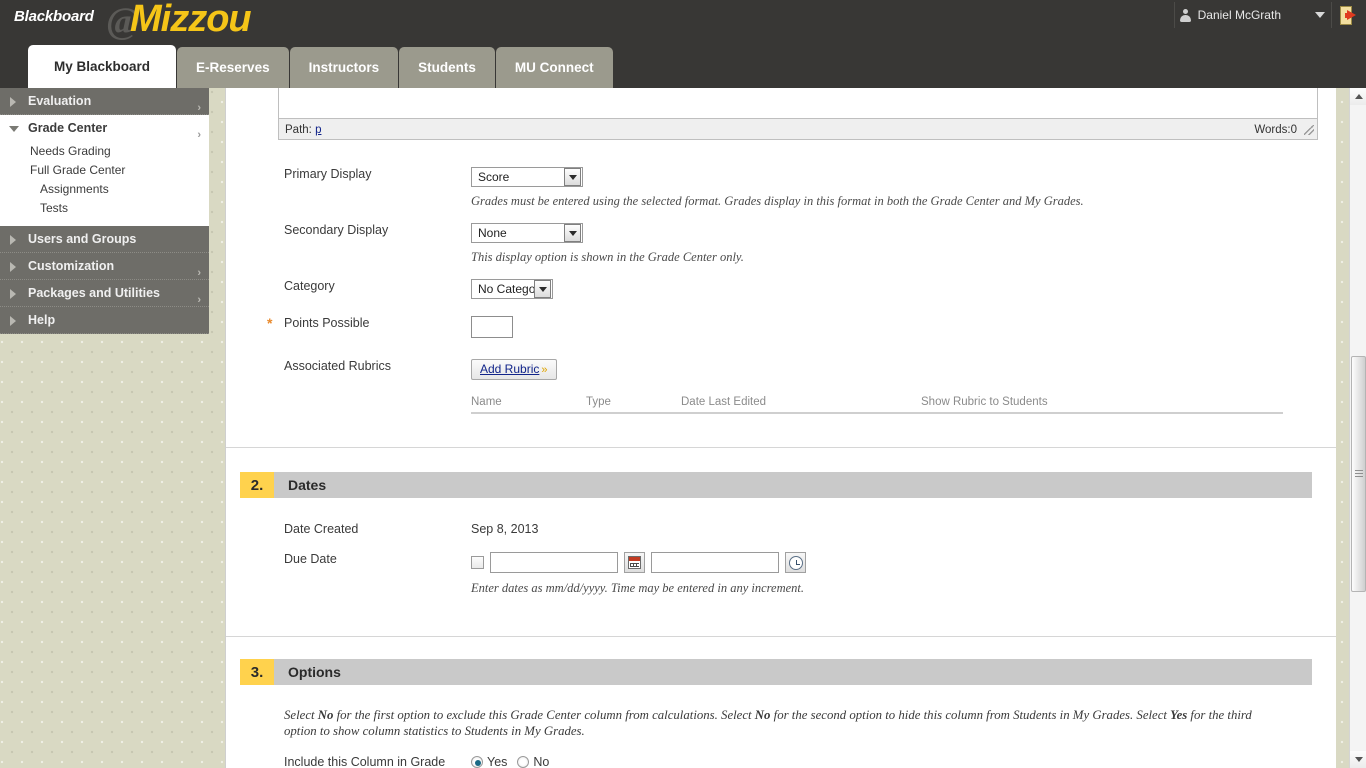 The width and height of the screenshot is (1366, 768). I want to click on course-menu-item-packages-and-utilities: Packages and Utilities ›, so click(104, 293).